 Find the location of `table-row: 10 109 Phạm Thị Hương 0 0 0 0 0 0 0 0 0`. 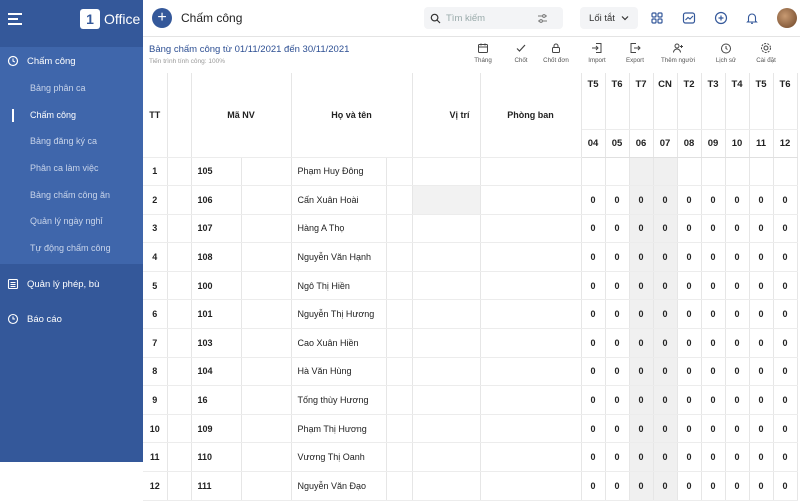

table-row: 10 109 Phạm Thị Hương 0 0 0 0 0 0 0 0 0 is located at coordinates (470, 429).